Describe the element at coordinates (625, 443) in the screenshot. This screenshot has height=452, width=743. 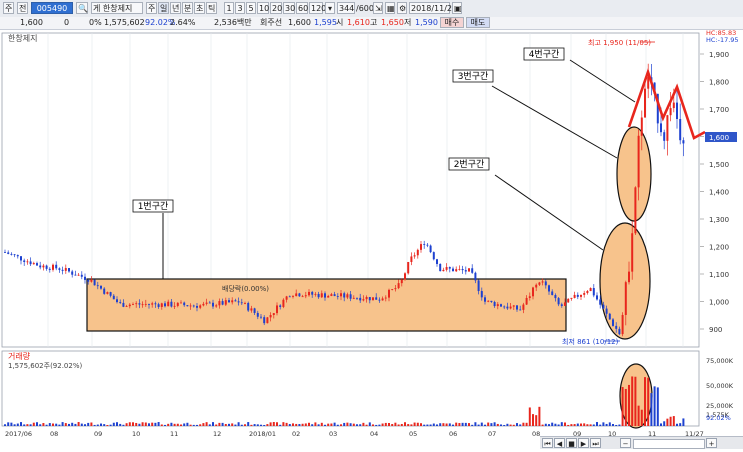
I see `zoom-out-icon: −` at that location.